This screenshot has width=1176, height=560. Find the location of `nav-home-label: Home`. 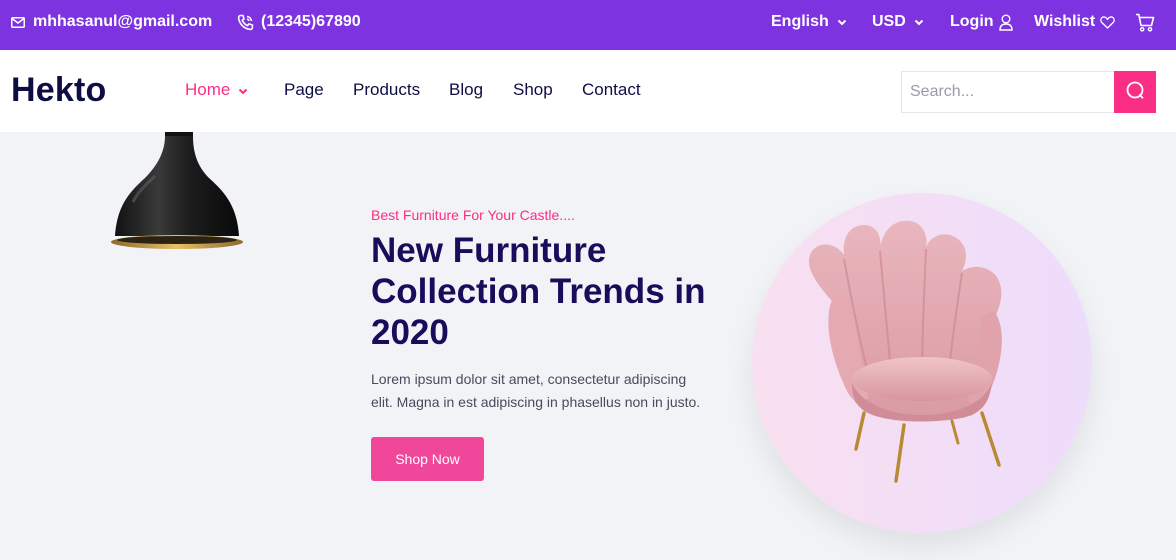

nav-home-label: Home is located at coordinates (208, 89).